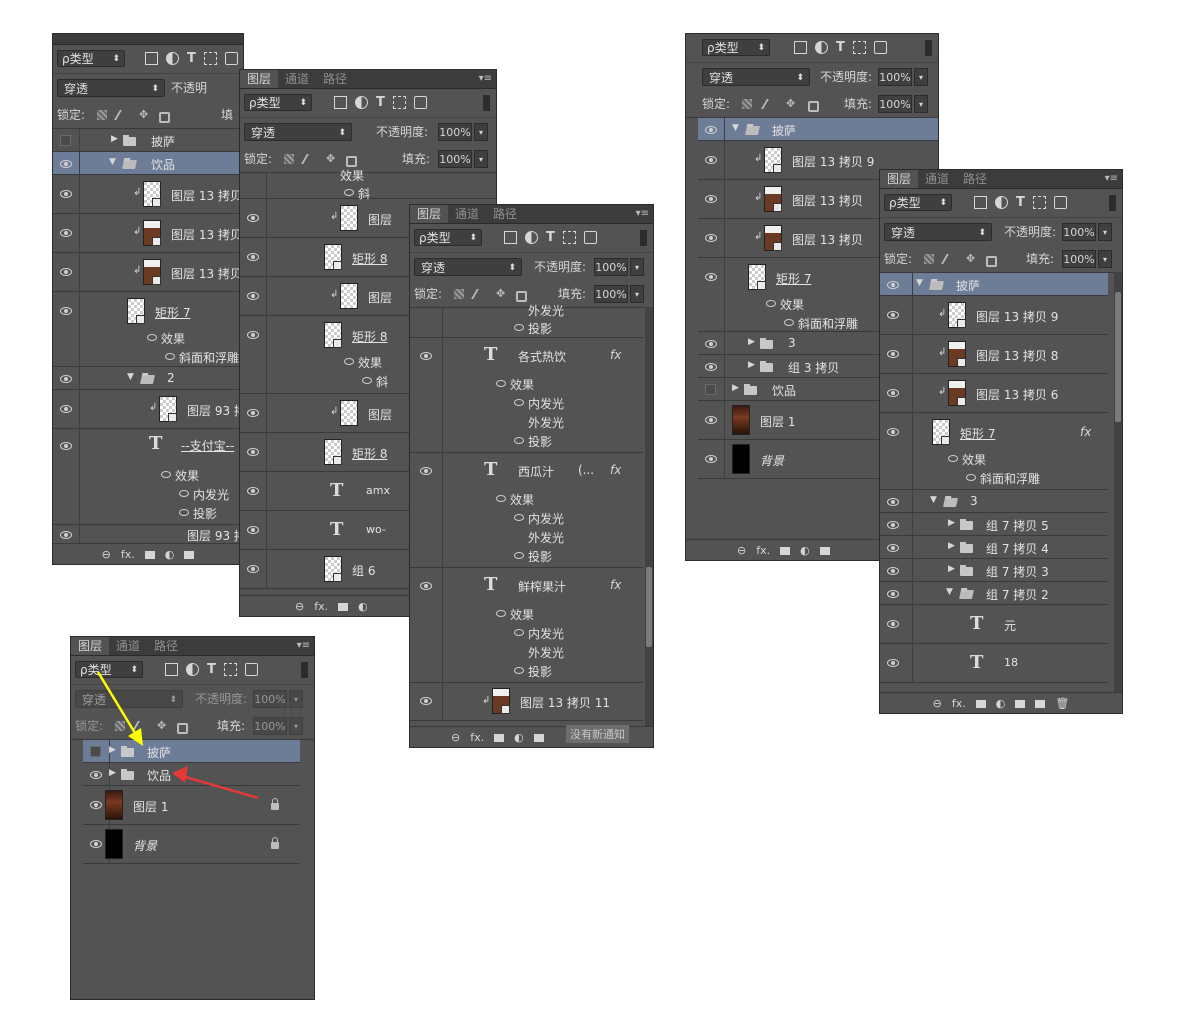 This screenshot has height=1024, width=1200. Describe the element at coordinates (994, 570) in the screenshot. I see `layer-group-7-copy-3: ▶ 组 7 拷贝 3` at that location.